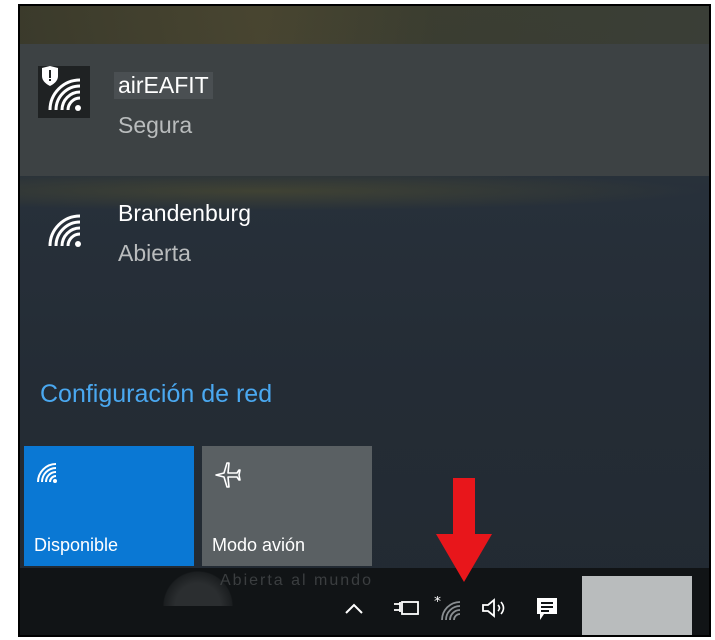 The width and height of the screenshot is (715, 640). I want to click on network-item-brandenburg: Brandenburg Abierta, so click(364, 225).